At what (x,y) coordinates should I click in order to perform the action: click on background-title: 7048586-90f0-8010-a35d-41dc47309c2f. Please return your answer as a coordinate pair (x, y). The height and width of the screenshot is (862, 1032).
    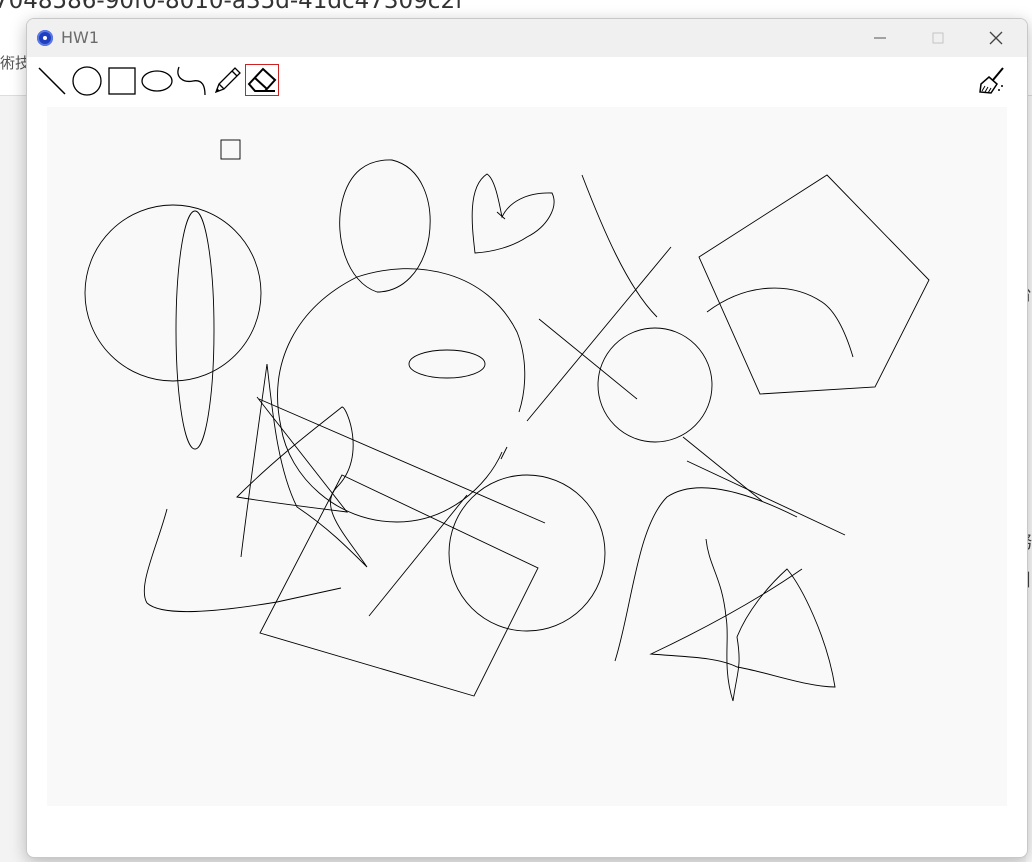
    Looking at the image, I should click on (232, 7).